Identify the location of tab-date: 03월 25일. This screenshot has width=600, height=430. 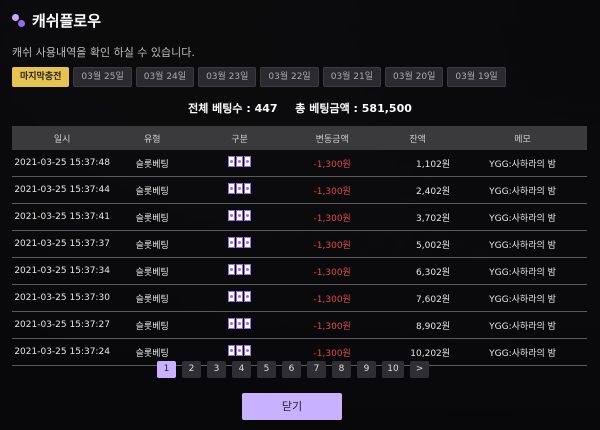
(102, 77).